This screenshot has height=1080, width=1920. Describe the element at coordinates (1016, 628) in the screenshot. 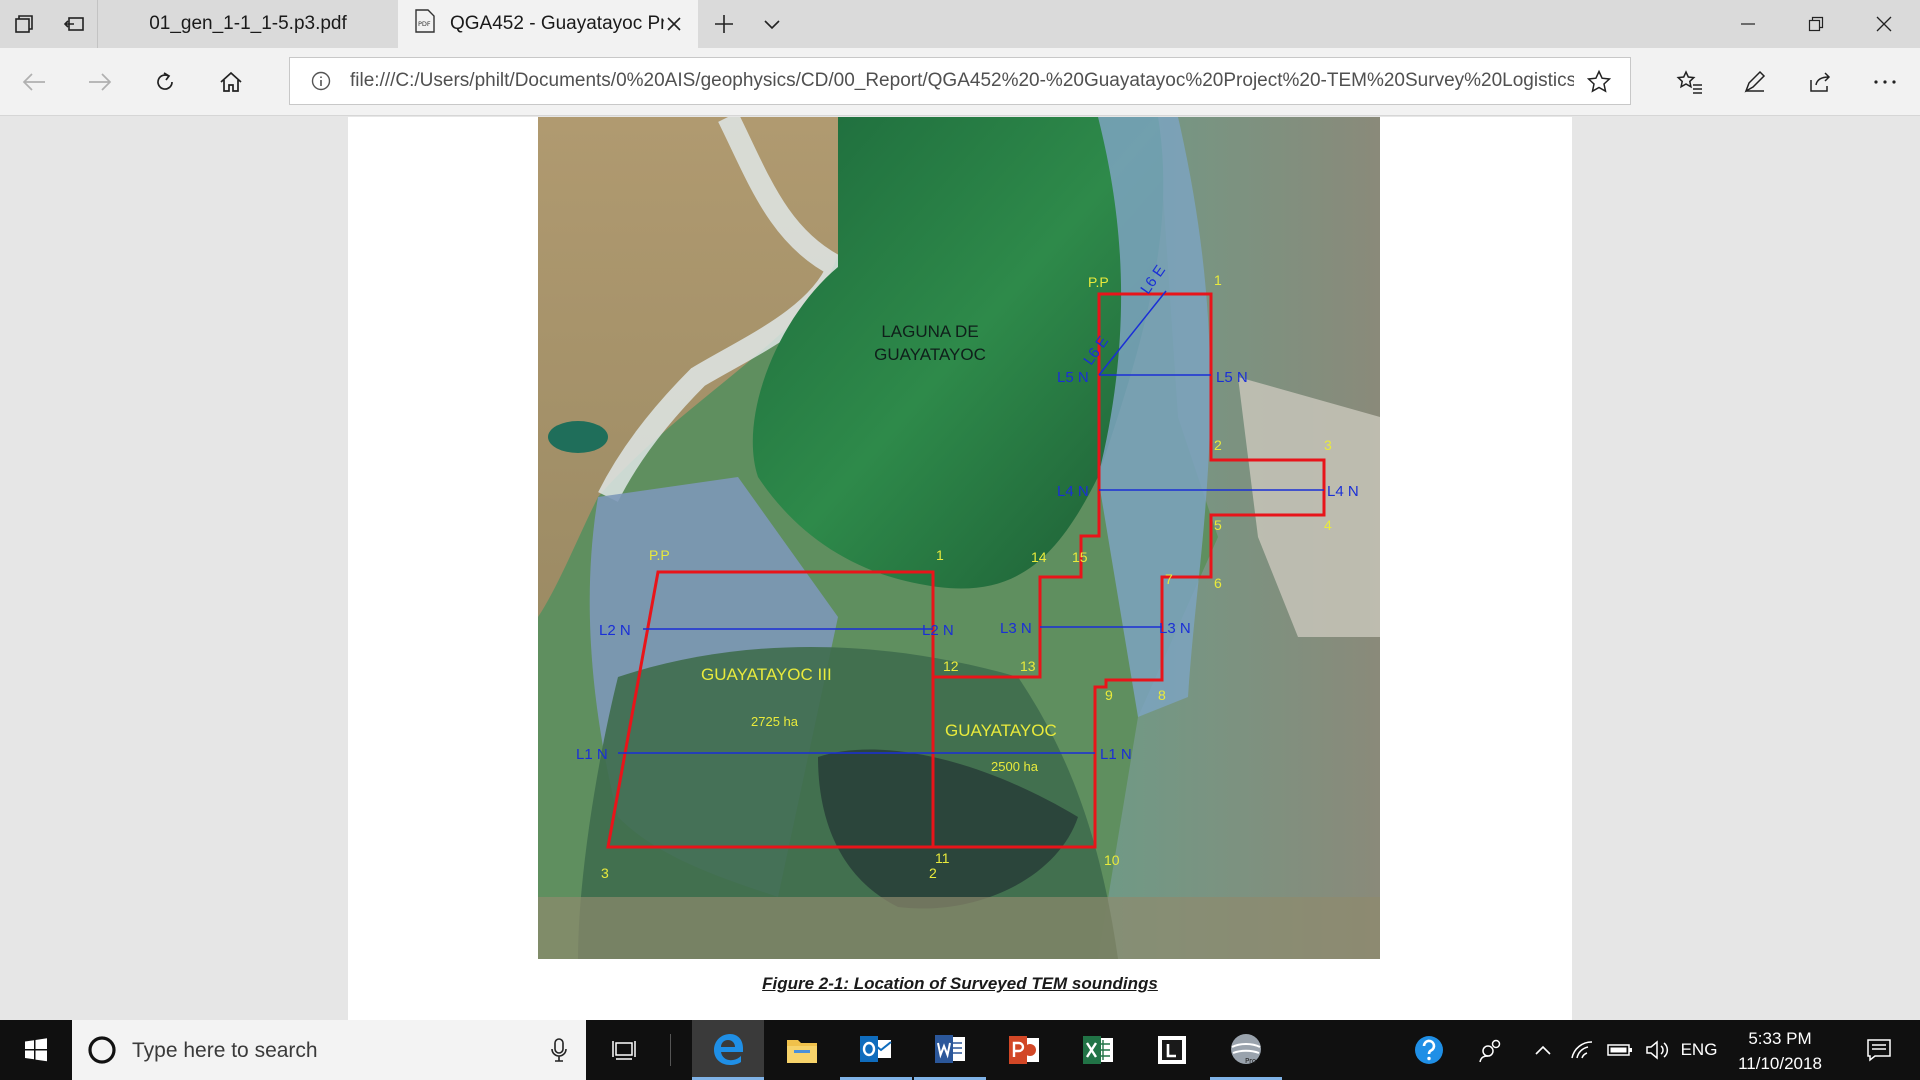

I see `line-label-l3-west: L3 N` at that location.